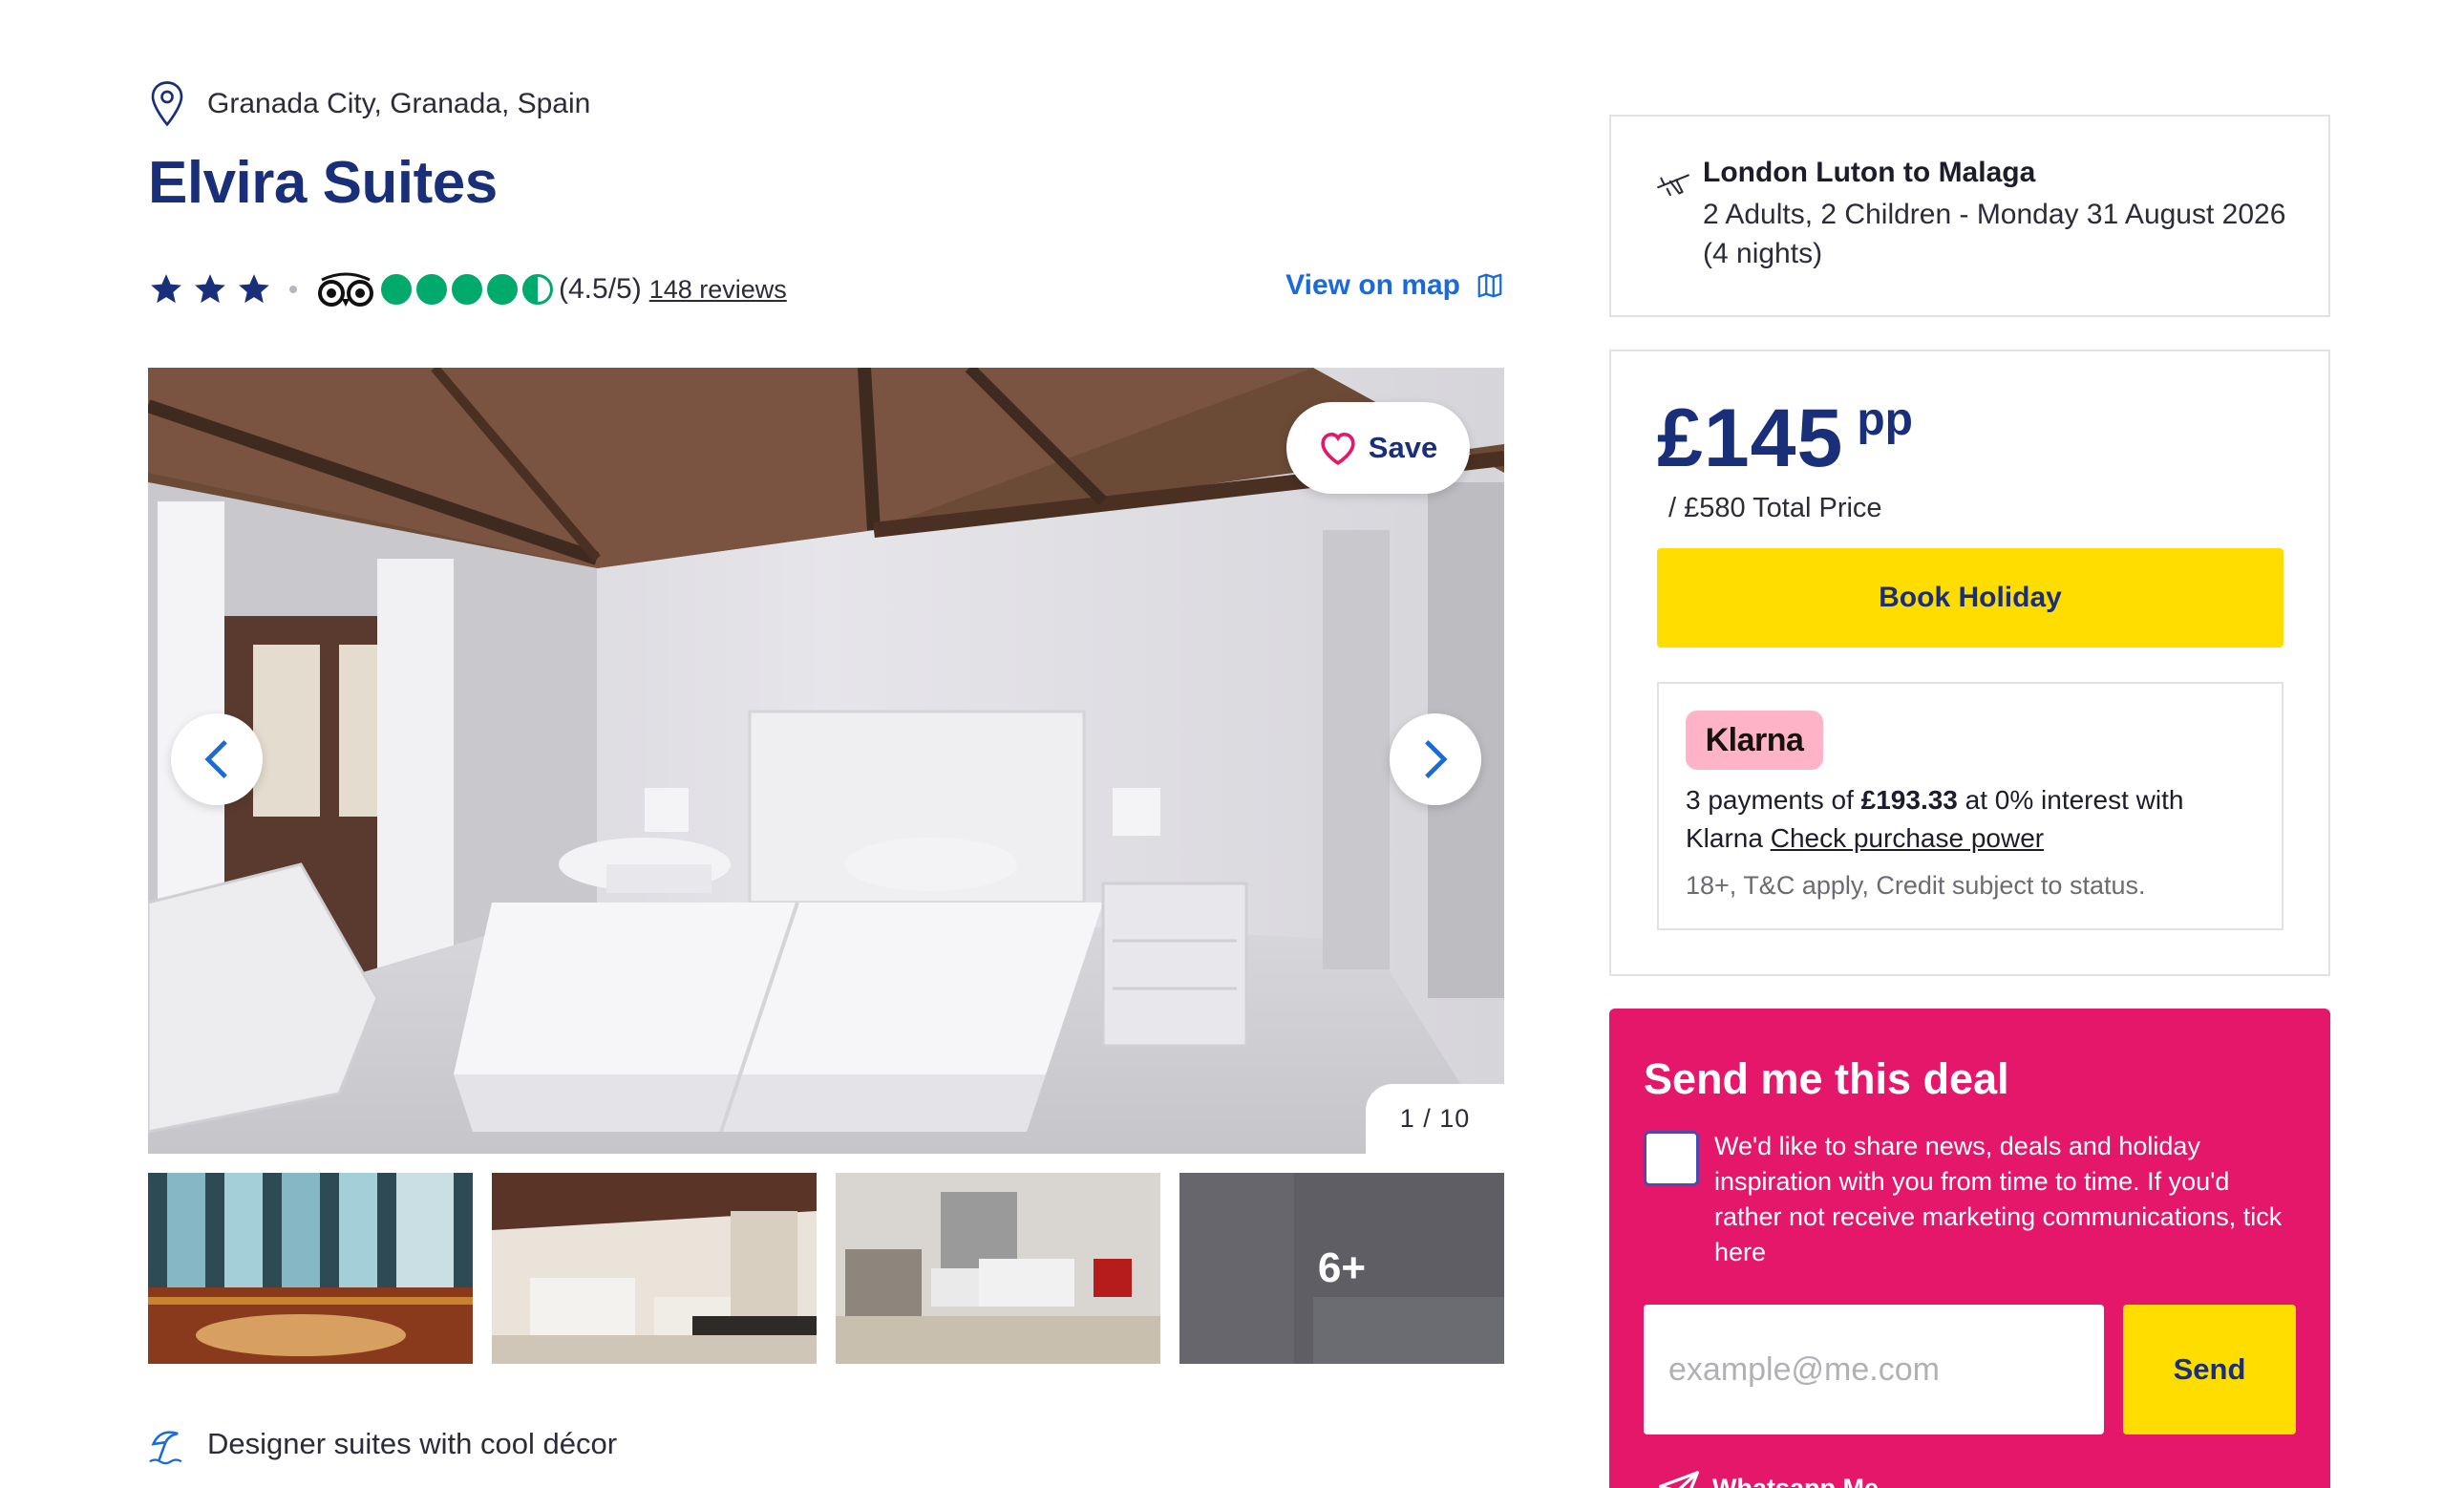  What do you see at coordinates (1671, 1159) in the screenshot?
I see `marketing-opt-out-checkbox` at bounding box center [1671, 1159].